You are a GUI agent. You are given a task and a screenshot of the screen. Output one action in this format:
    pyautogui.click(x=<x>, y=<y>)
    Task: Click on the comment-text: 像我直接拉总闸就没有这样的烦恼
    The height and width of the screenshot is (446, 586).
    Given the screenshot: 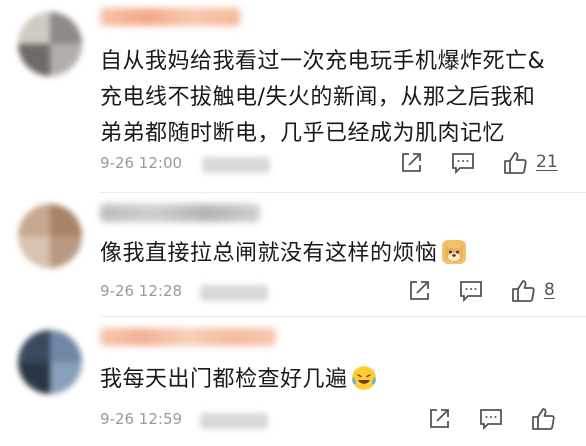 What is the action you would take?
    pyautogui.click(x=330, y=254)
    